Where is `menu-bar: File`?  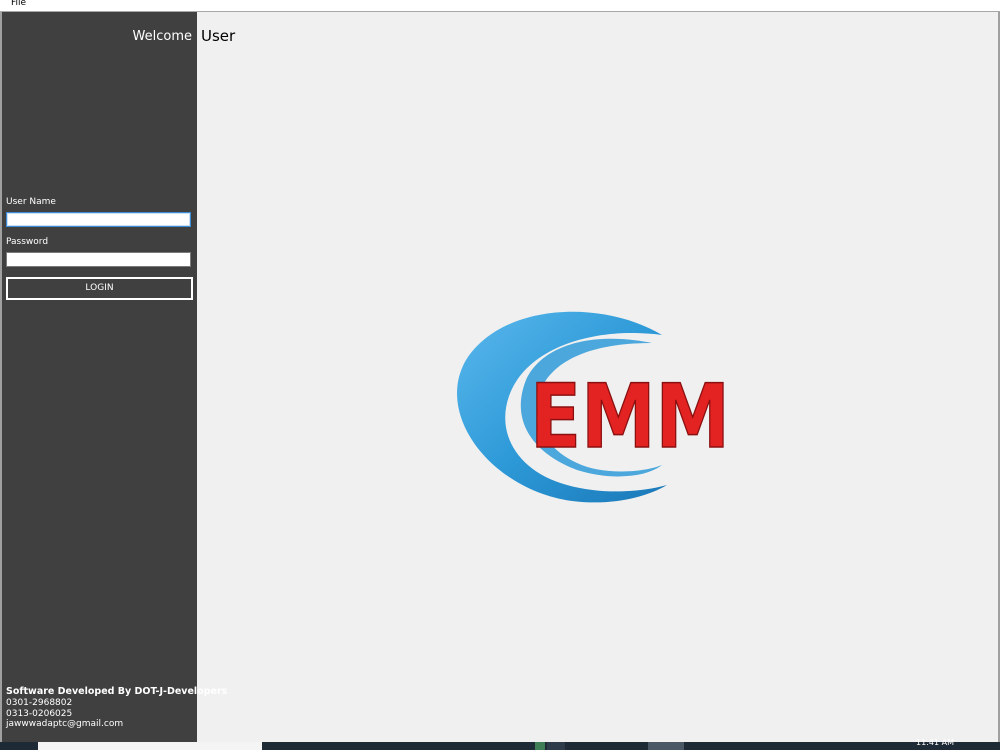 menu-bar: File is located at coordinates (500, 6).